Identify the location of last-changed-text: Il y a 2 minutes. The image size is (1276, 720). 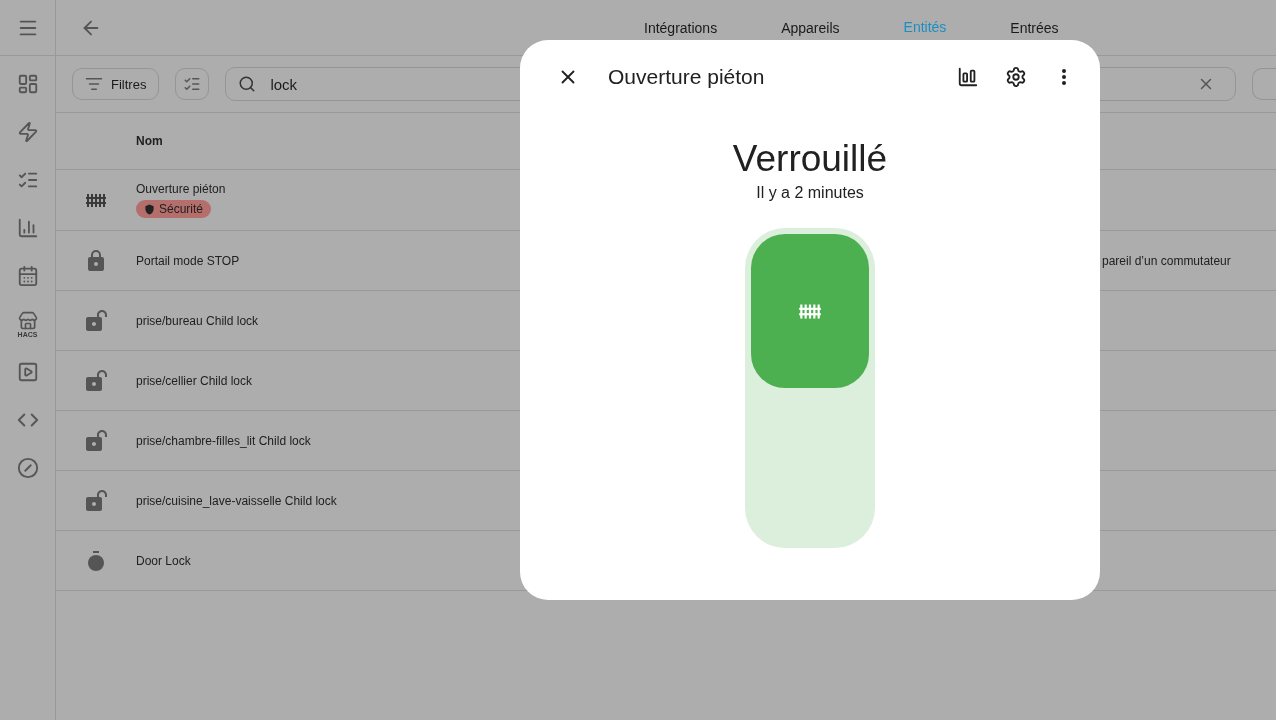
(810, 193).